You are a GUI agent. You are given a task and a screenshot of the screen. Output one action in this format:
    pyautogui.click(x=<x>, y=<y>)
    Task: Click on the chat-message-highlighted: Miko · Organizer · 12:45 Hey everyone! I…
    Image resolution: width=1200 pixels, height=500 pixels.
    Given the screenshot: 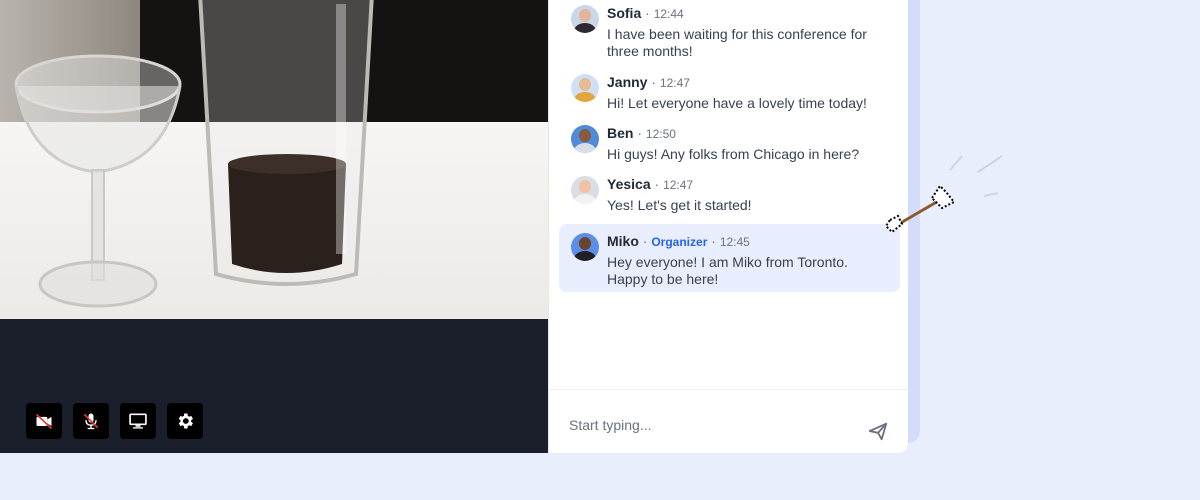 What is the action you would take?
    pyautogui.click(x=729, y=258)
    